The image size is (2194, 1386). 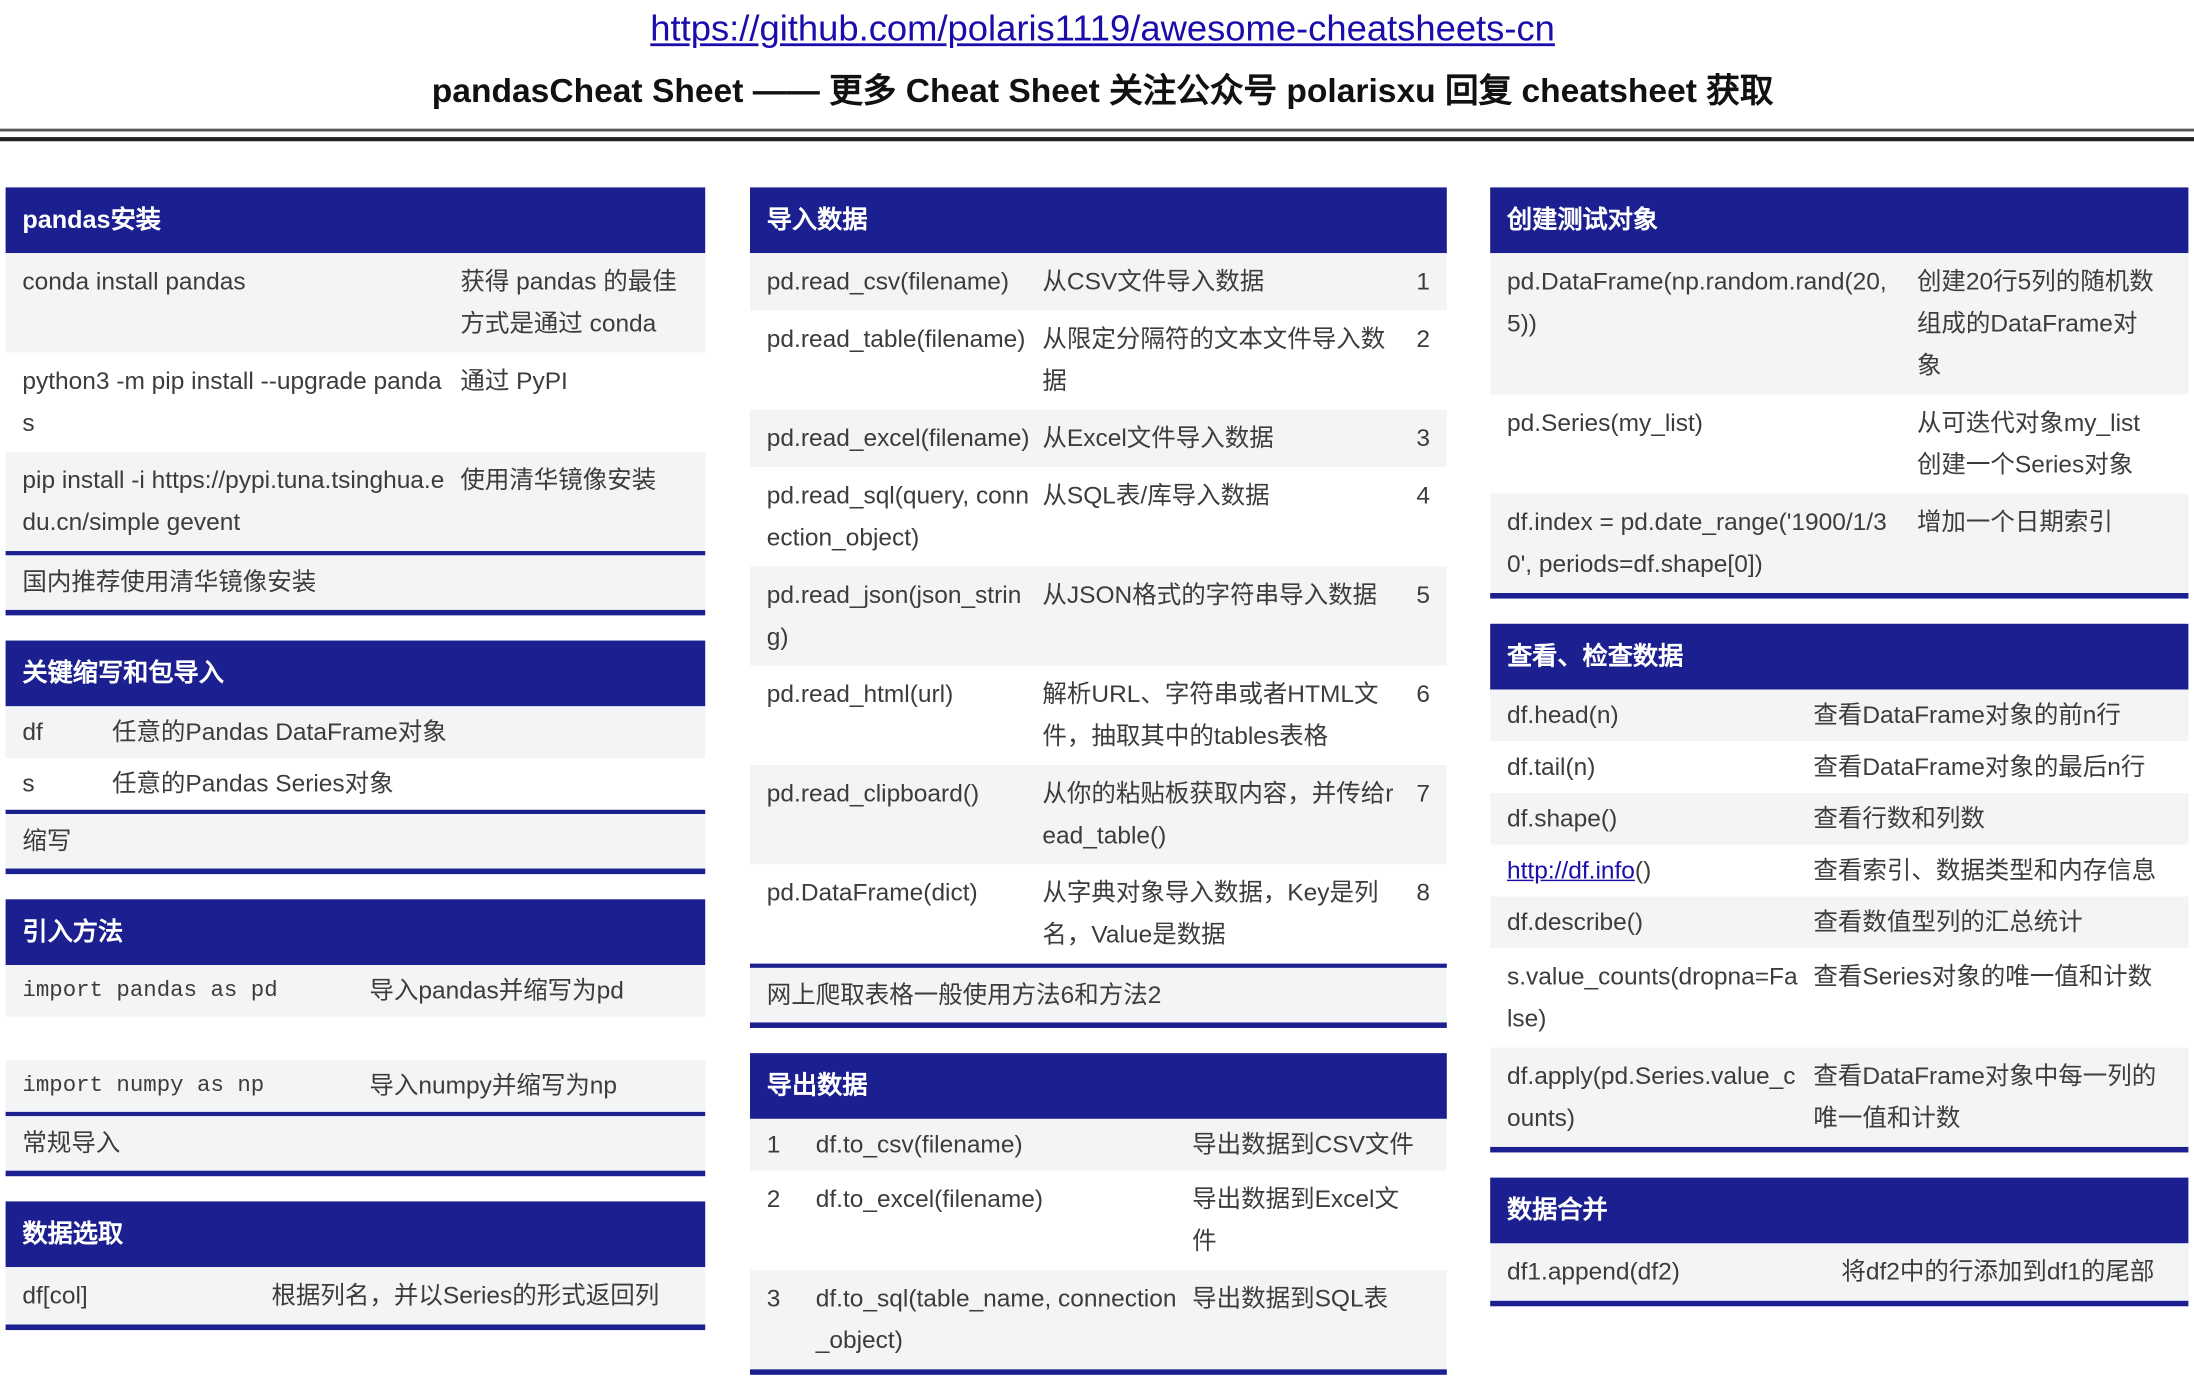 I want to click on section-title: 查看、检查数据, so click(x=1839, y=656).